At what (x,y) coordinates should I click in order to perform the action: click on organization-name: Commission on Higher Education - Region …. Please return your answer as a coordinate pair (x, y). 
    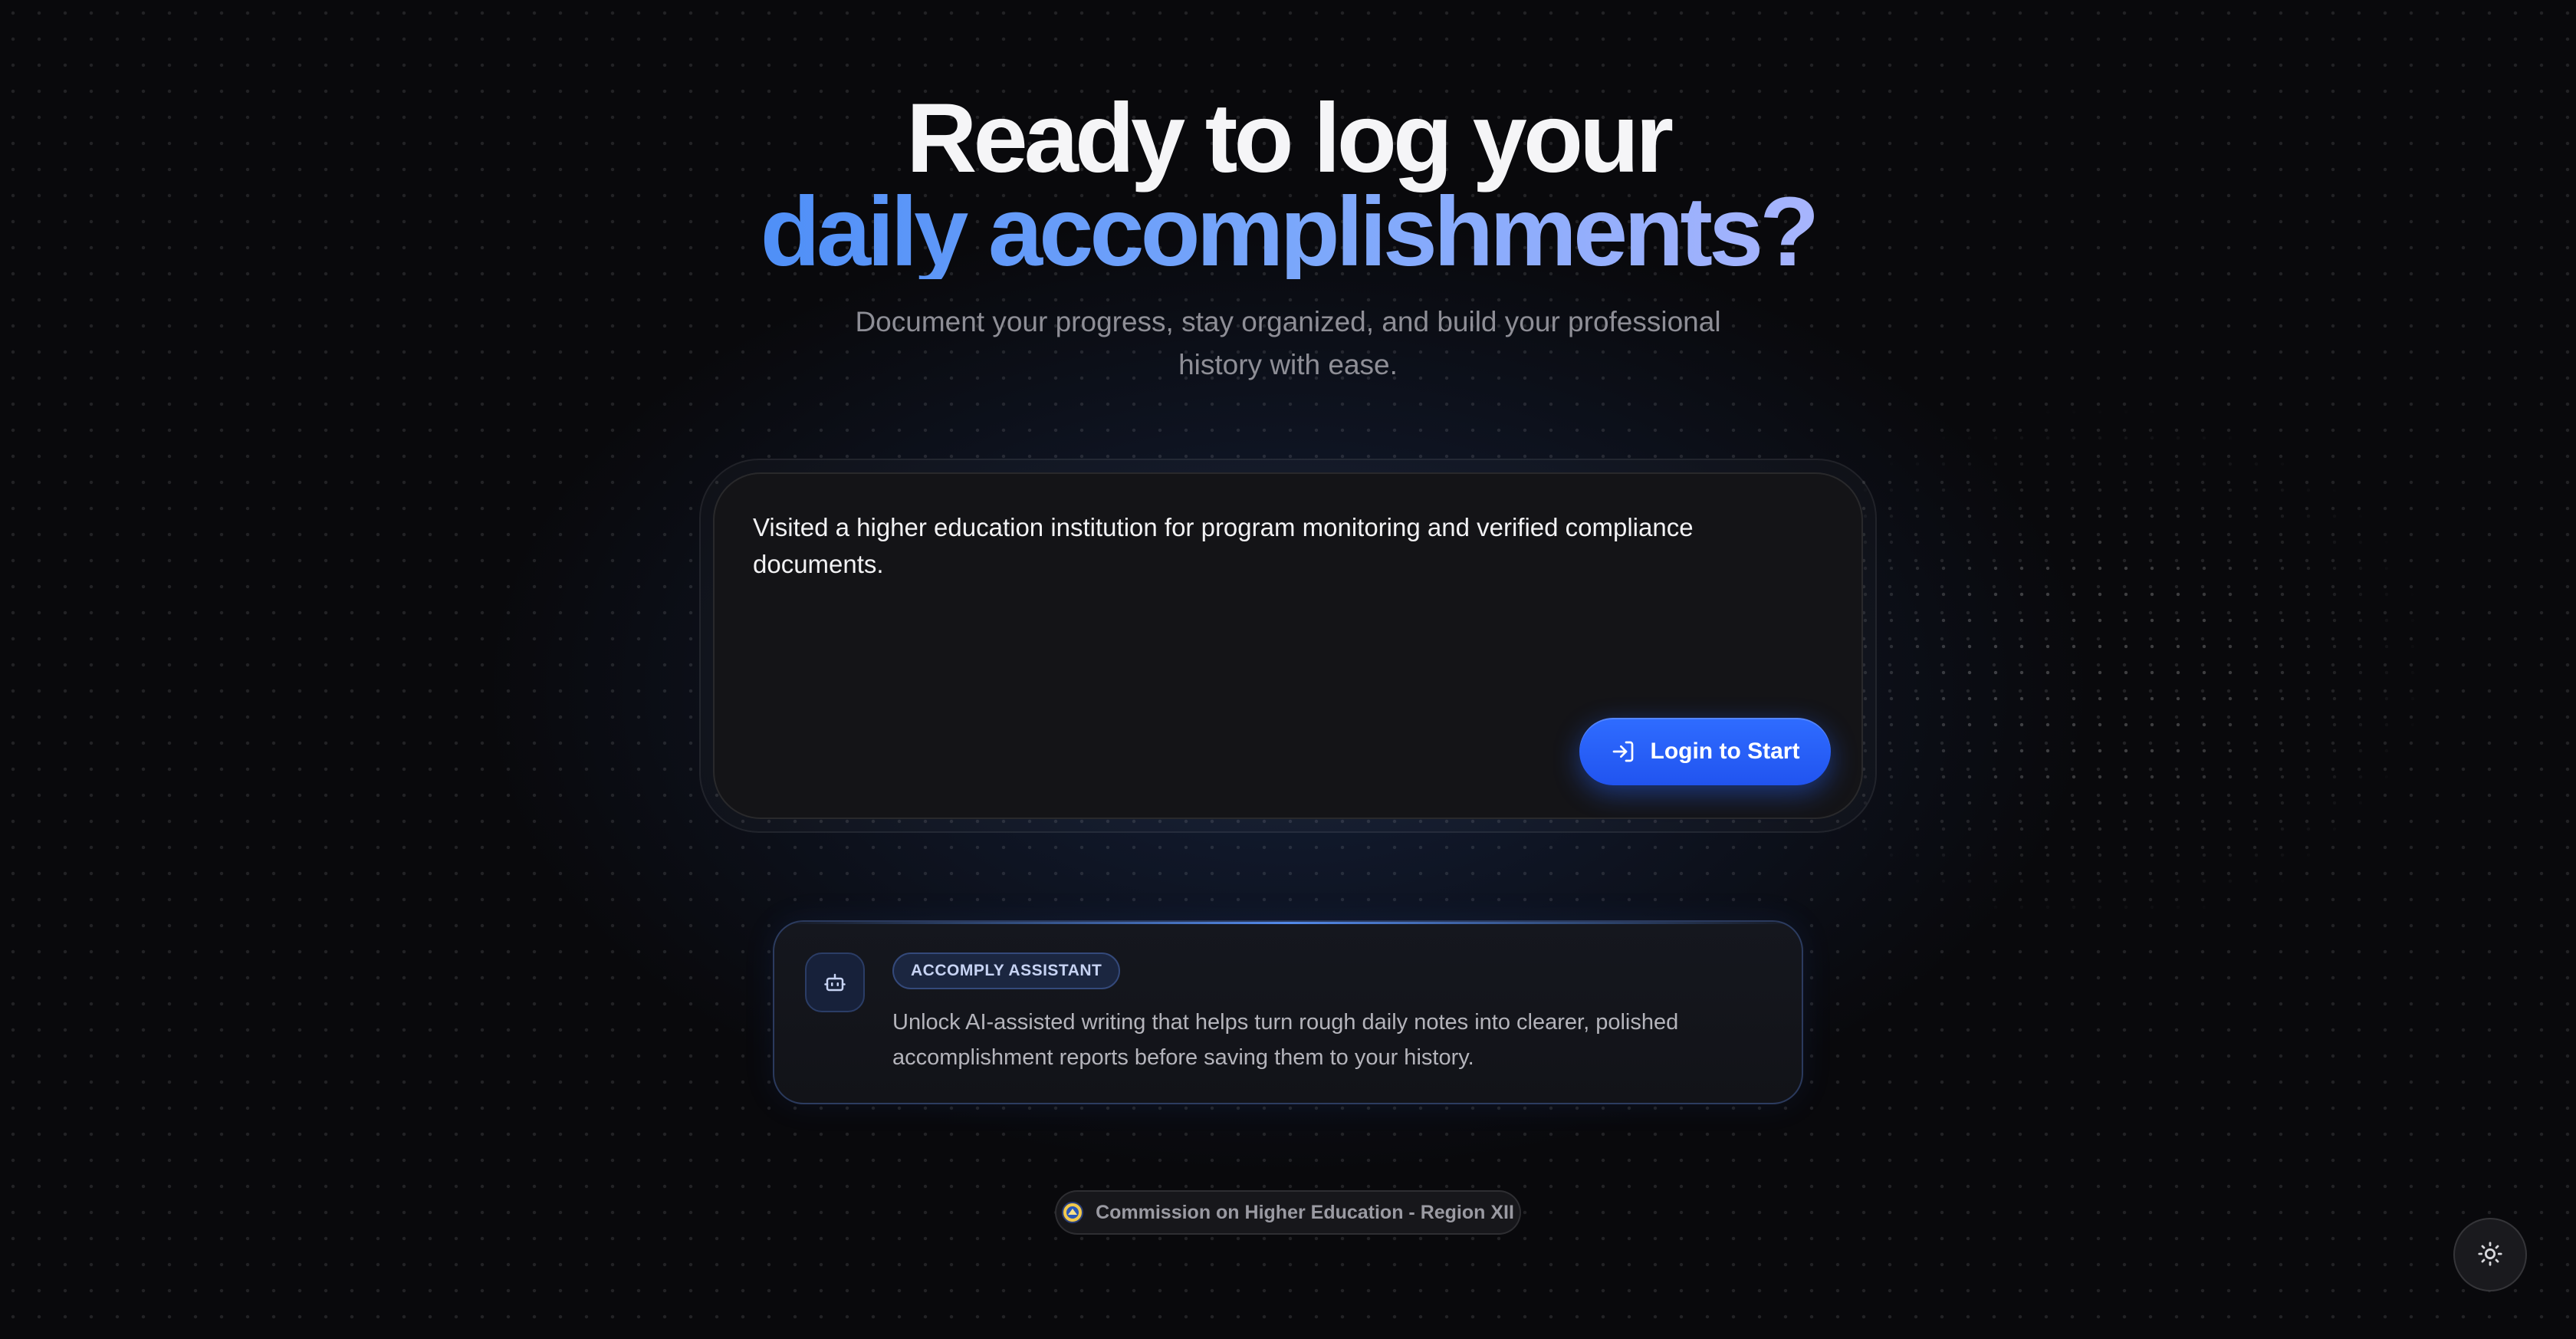
    Looking at the image, I should click on (1305, 1212).